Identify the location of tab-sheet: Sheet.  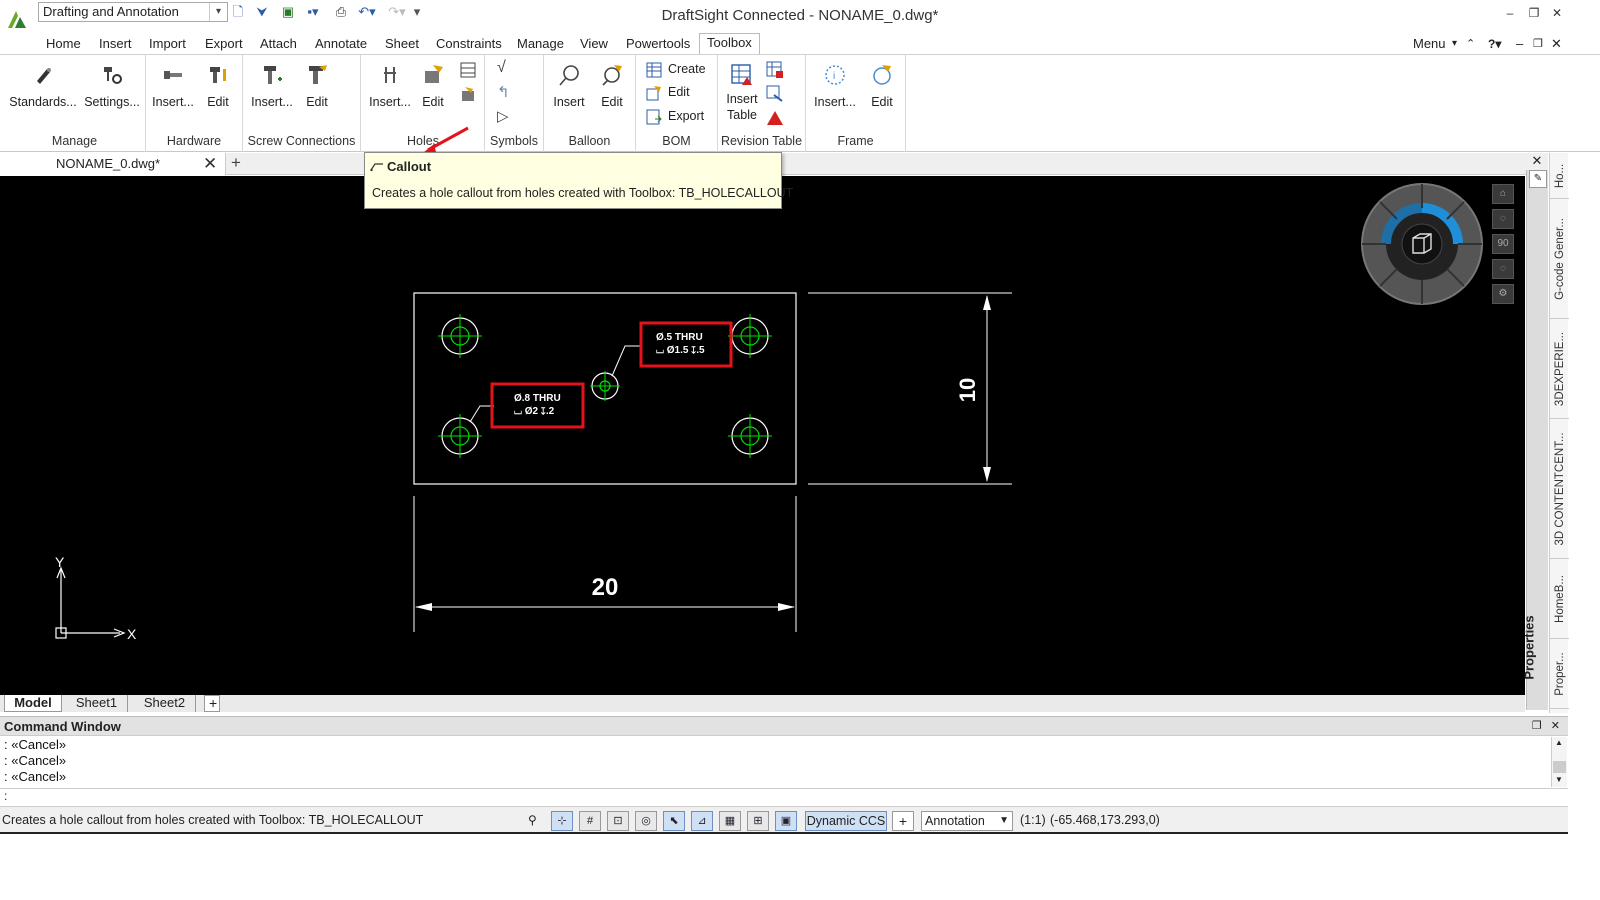
(402, 44).